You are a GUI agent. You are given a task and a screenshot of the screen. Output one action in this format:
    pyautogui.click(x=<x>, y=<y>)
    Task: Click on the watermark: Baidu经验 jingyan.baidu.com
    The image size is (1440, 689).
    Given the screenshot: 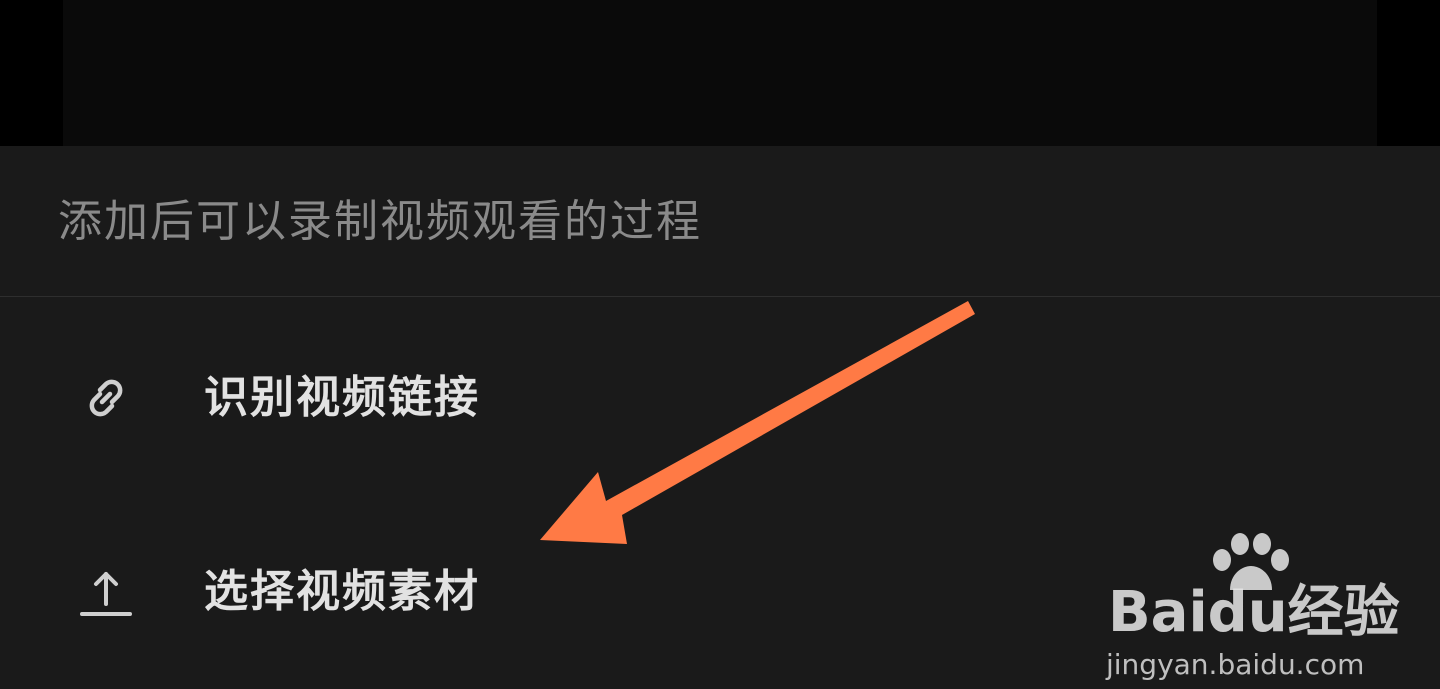 What is the action you would take?
    pyautogui.click(x=1250, y=605)
    